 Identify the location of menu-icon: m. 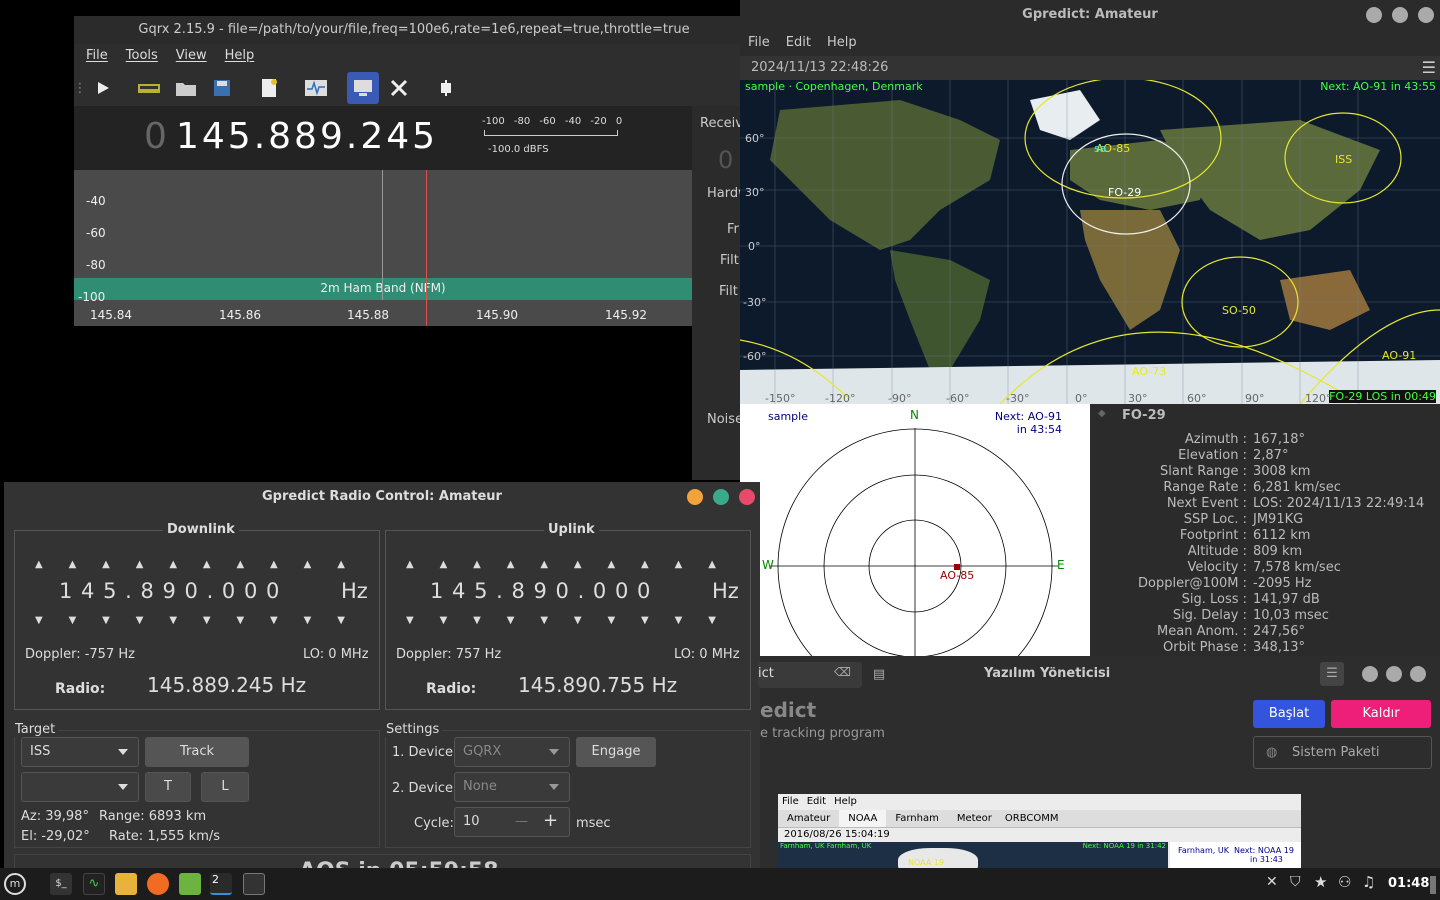
(15, 884).